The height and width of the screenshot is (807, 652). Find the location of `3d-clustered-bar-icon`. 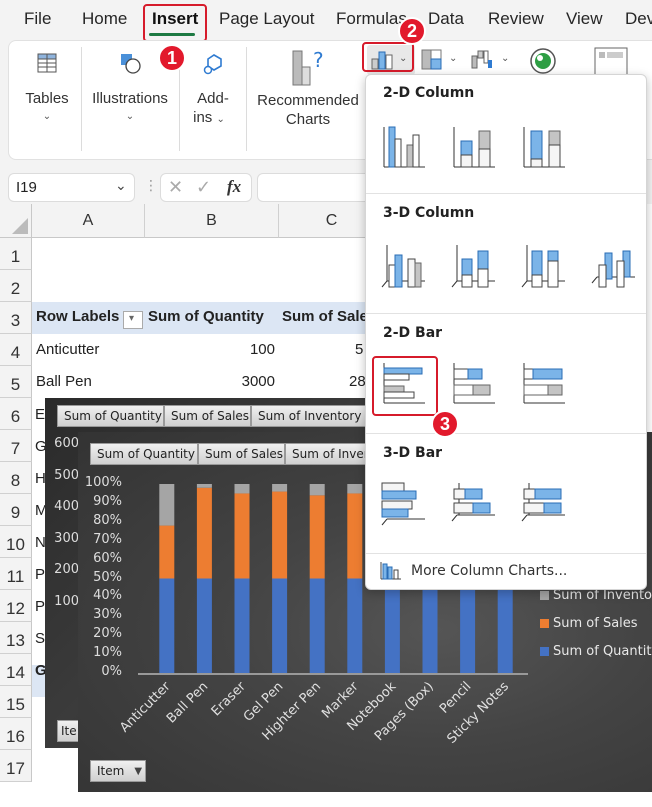

3d-clustered-bar-icon is located at coordinates (404, 504).